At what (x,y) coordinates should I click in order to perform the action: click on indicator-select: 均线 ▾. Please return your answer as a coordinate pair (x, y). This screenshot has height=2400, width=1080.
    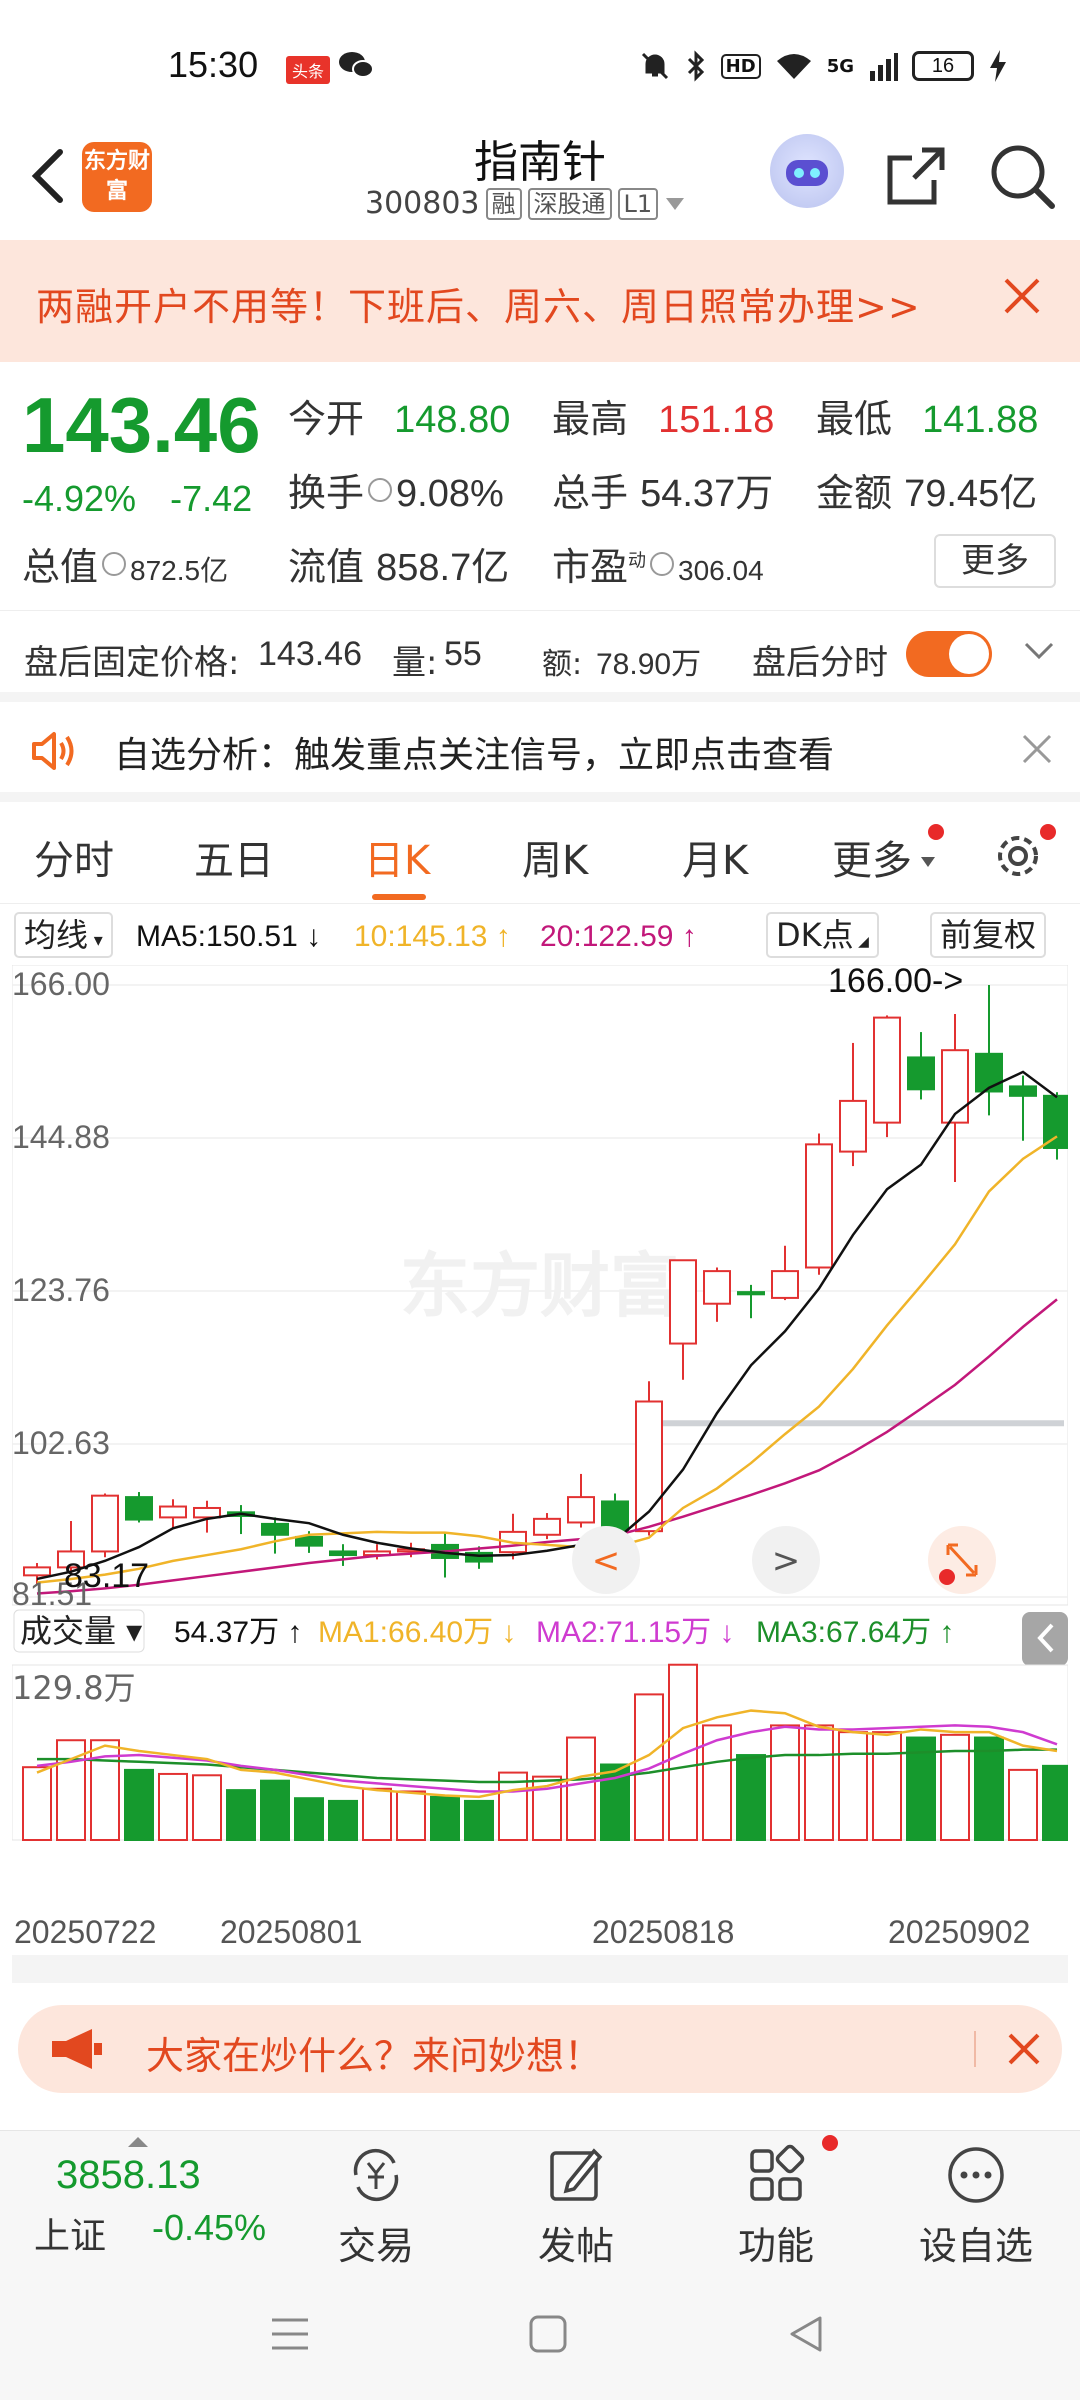
    Looking at the image, I should click on (63, 935).